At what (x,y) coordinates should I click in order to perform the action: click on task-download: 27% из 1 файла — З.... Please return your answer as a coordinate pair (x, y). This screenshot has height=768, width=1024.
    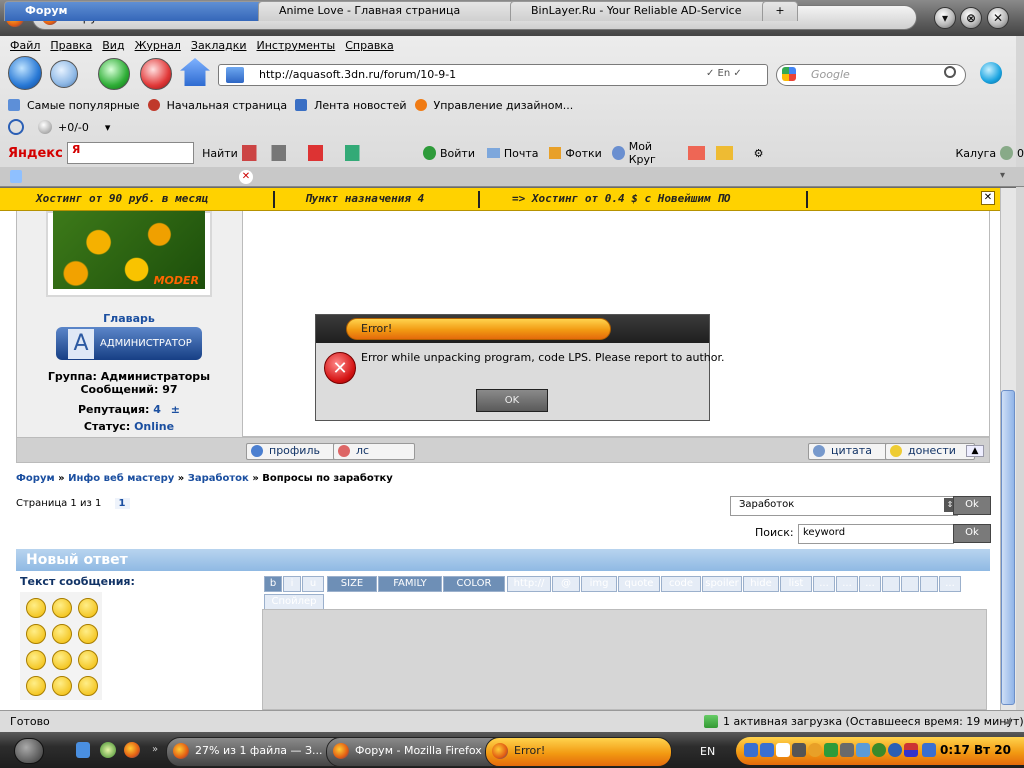
    Looking at the image, I should click on (259, 752).